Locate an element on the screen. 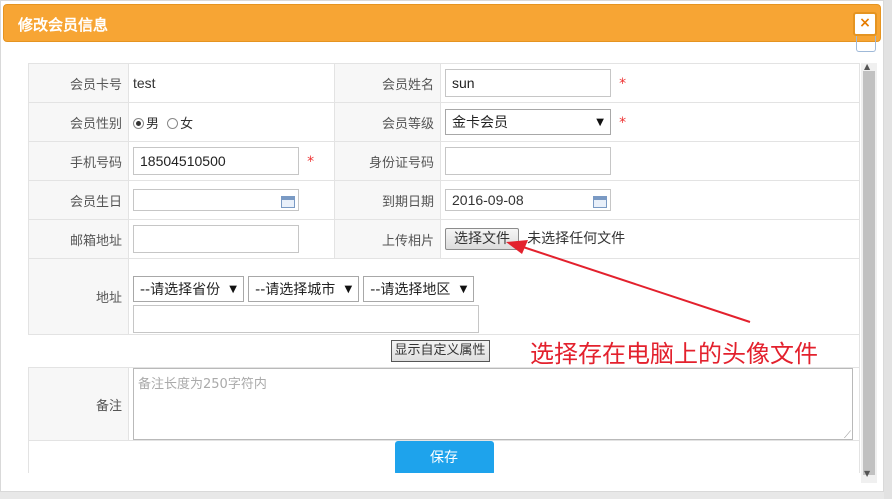  address-cell: --请选择省份 ▼ --请选择城市 ▼ --请选择地区 ▼ is located at coordinates (494, 296).